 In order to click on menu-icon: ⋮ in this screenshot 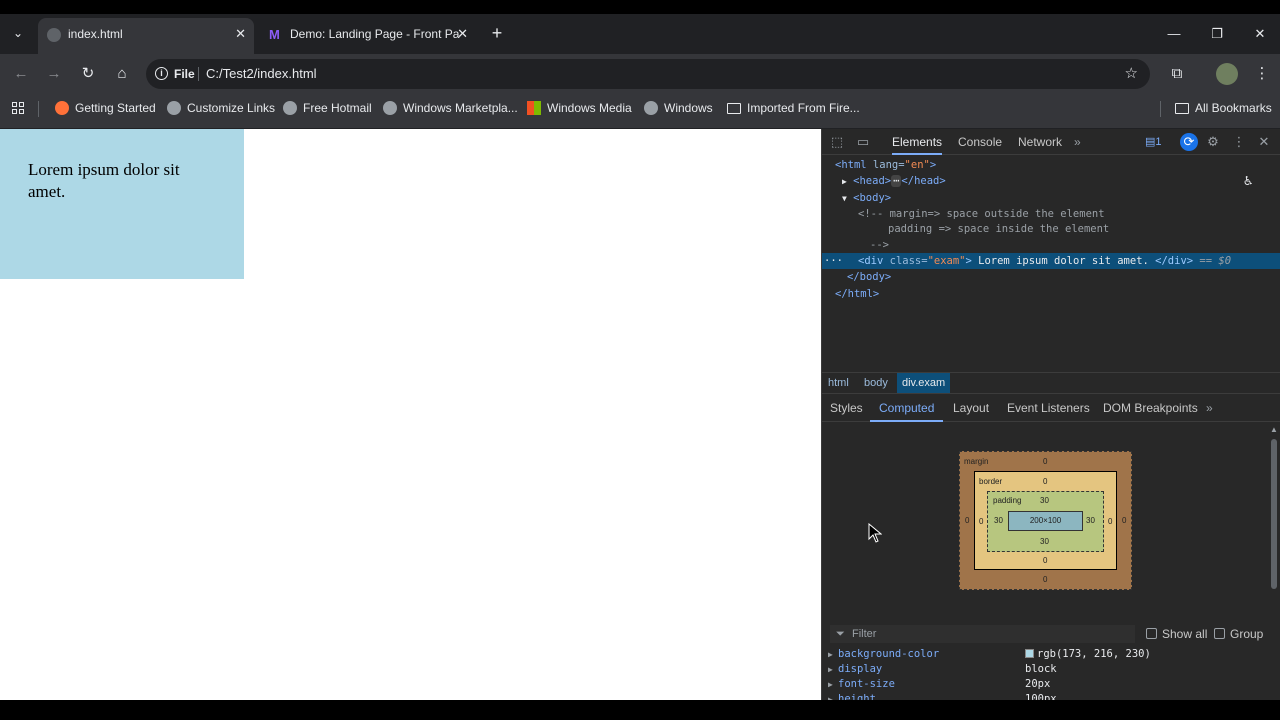, I will do `click(1262, 74)`.